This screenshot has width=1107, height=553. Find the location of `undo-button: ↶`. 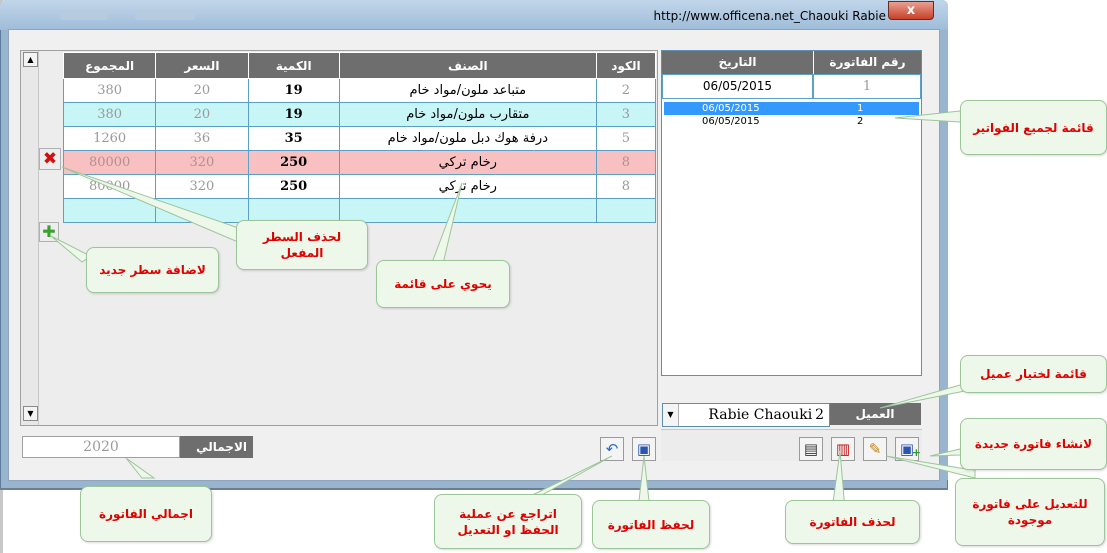

undo-button: ↶ is located at coordinates (612, 449).